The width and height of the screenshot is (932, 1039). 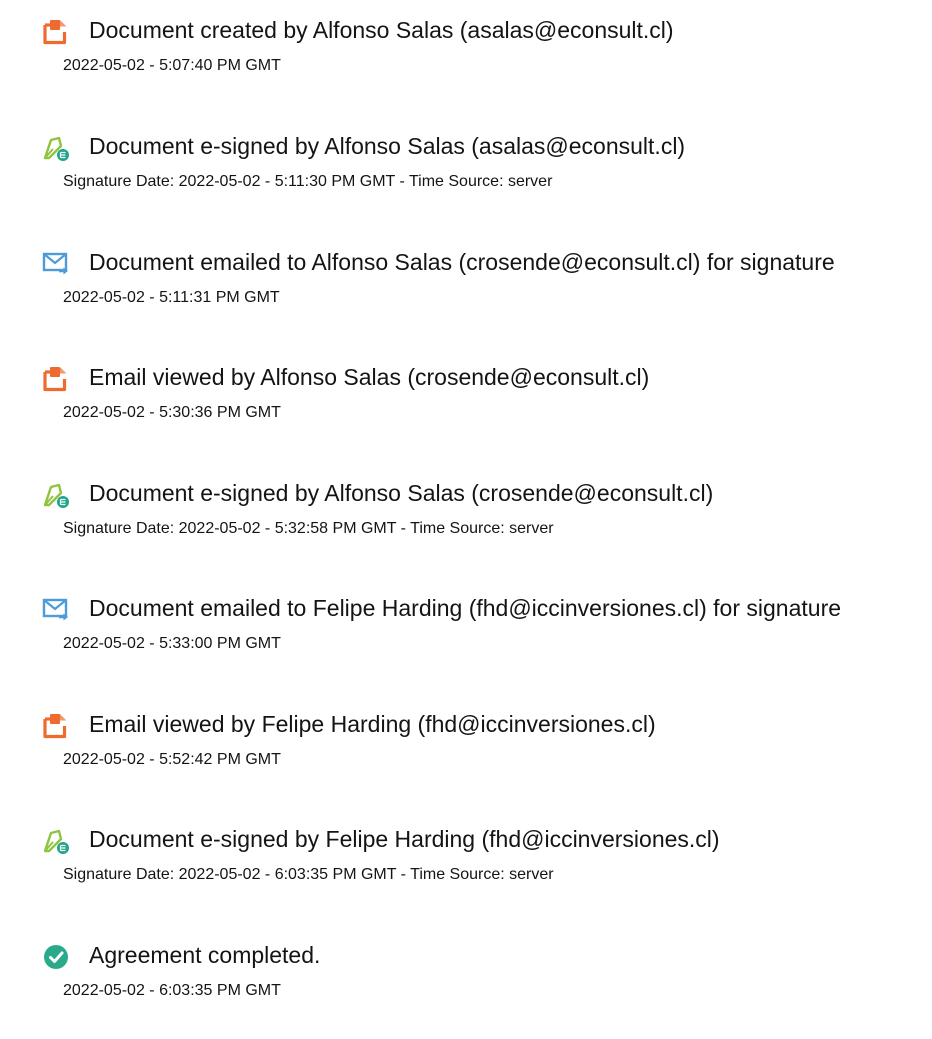 What do you see at coordinates (172, 643) in the screenshot?
I see `event-timestamp: 2022-05-02 - 5:33:00 PM GMT` at bounding box center [172, 643].